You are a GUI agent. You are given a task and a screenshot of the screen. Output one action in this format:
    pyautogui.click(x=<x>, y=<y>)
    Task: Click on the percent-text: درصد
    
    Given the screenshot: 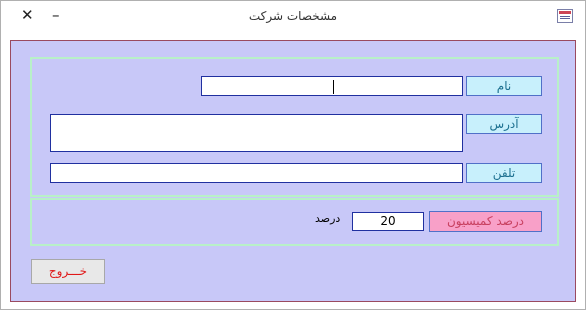 What is the action you would take?
    pyautogui.click(x=328, y=218)
    